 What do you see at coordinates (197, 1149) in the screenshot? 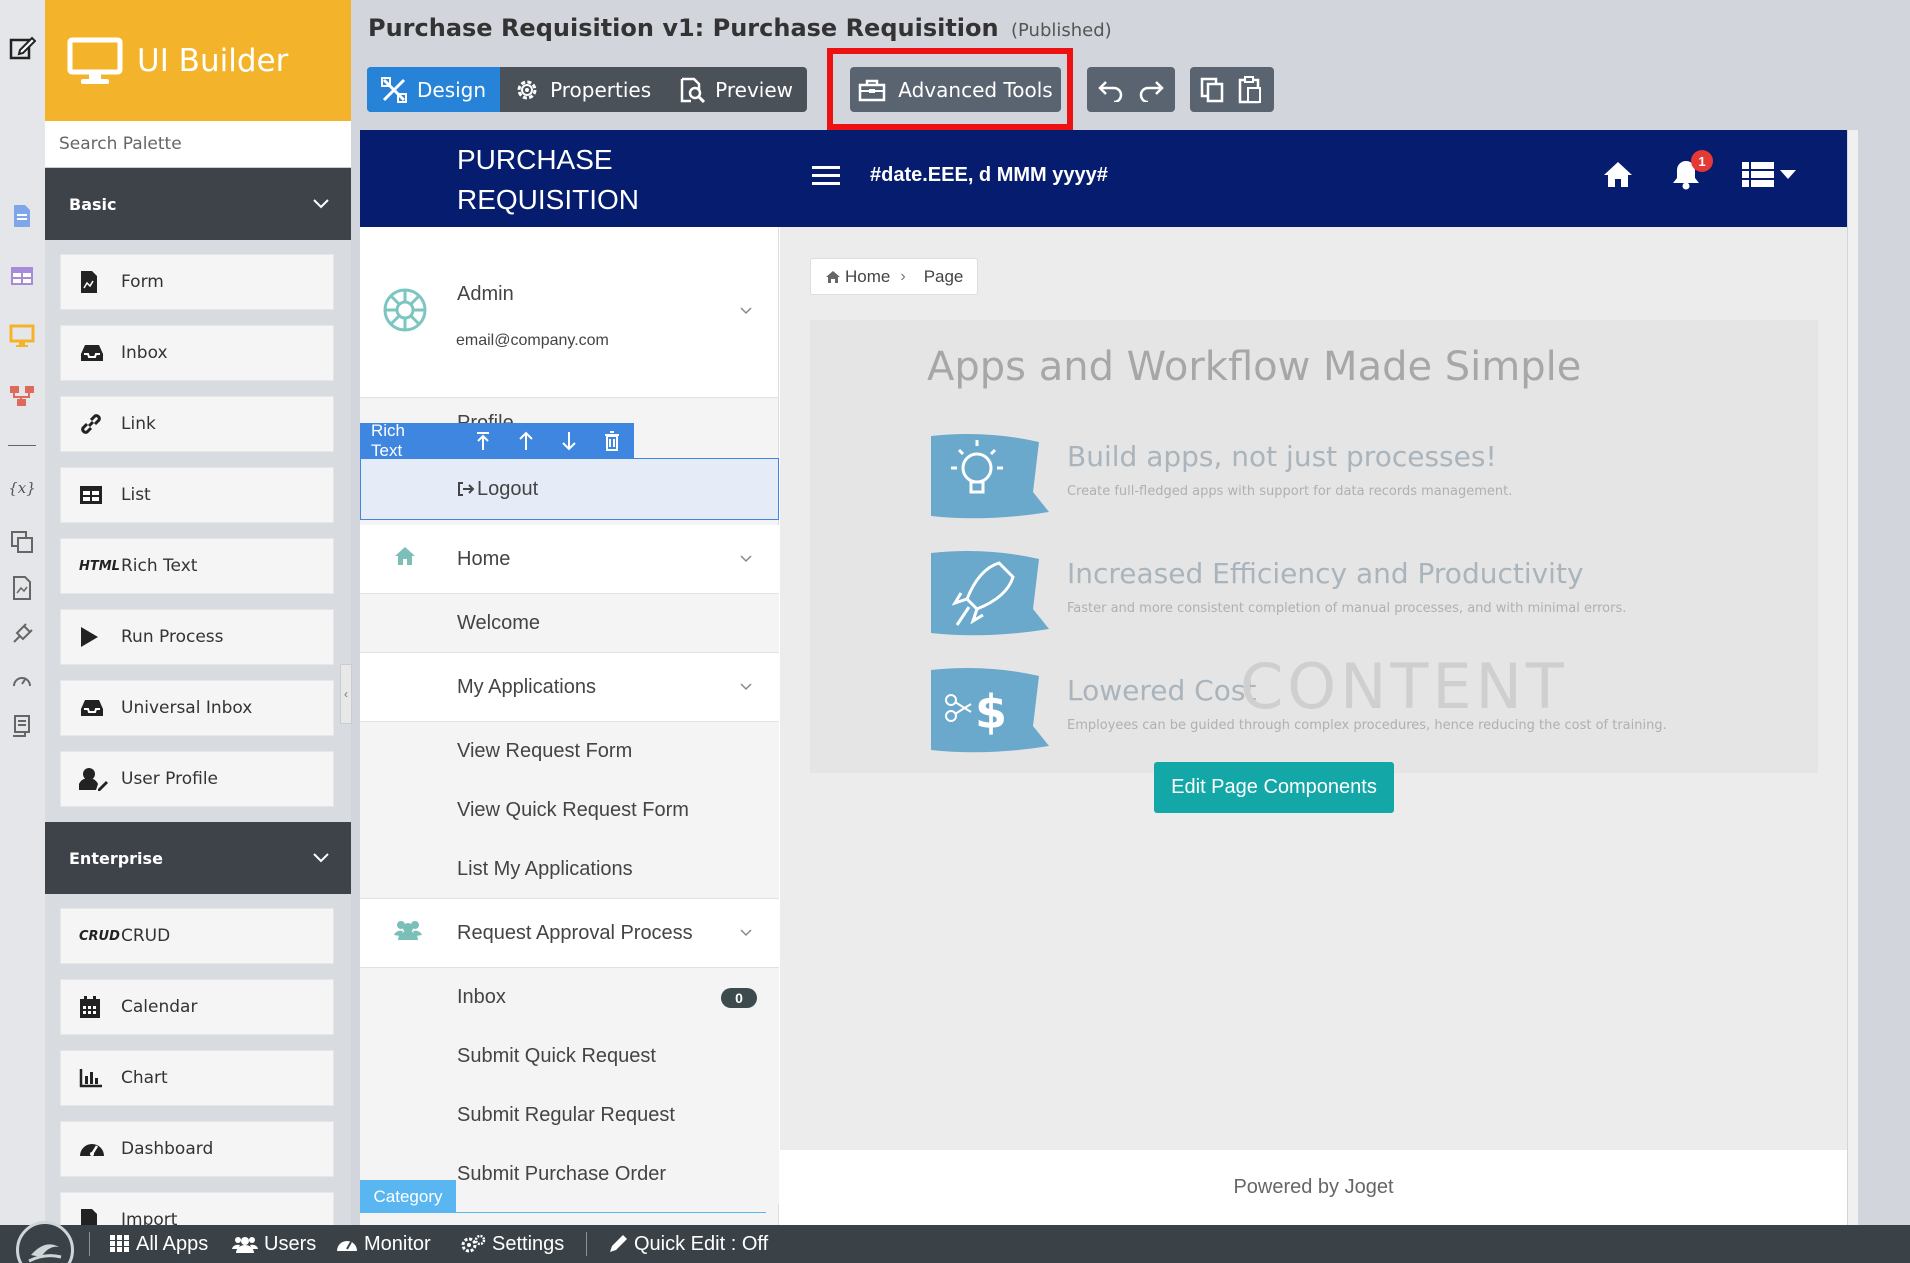
I see `palette-item-dashboard: Dashboard` at bounding box center [197, 1149].